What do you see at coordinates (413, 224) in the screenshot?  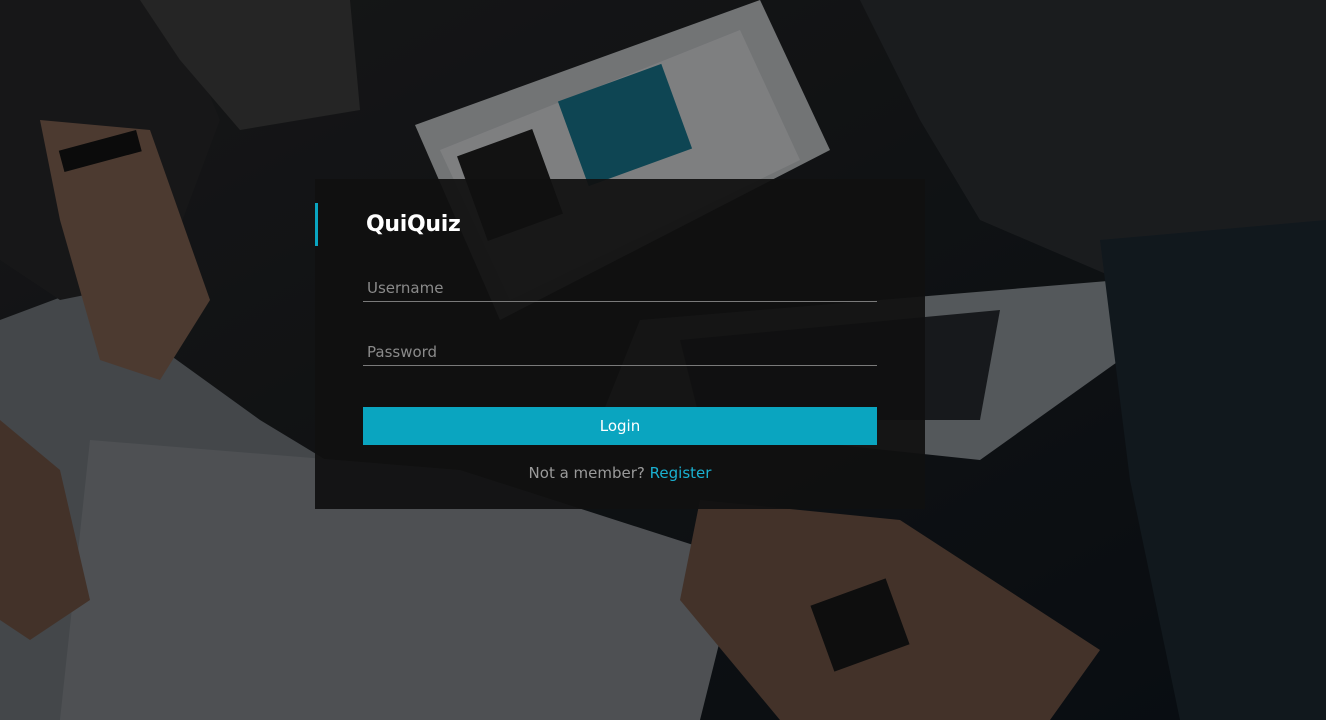 I see `app-brand-title: QuiQuiz` at bounding box center [413, 224].